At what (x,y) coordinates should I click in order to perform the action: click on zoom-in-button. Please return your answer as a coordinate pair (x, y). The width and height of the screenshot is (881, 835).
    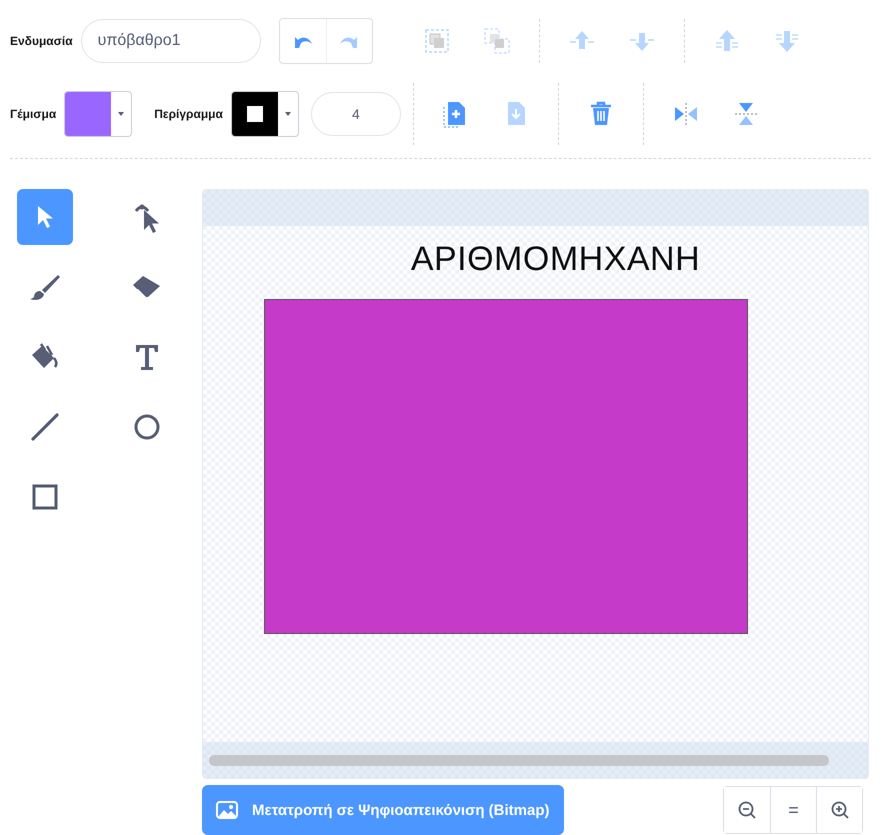
    Looking at the image, I should click on (839, 810).